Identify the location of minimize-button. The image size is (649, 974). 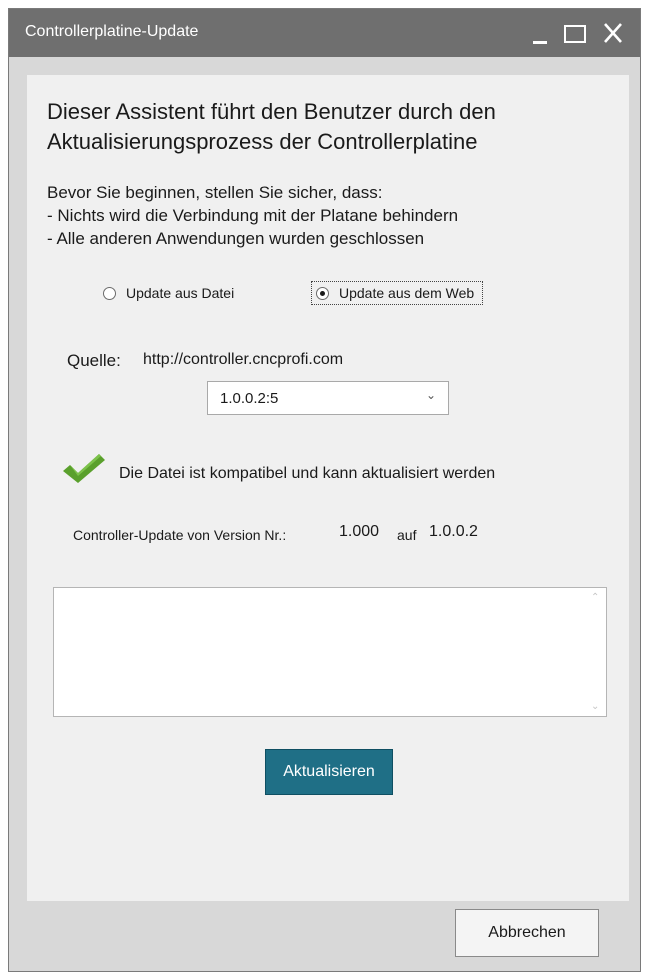
(539, 33).